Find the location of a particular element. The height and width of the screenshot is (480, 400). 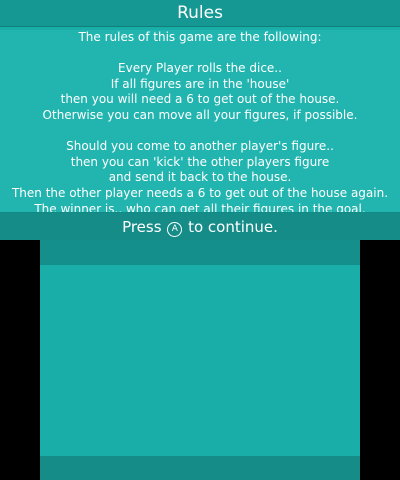

prompt-text-before: Press is located at coordinates (142, 227).